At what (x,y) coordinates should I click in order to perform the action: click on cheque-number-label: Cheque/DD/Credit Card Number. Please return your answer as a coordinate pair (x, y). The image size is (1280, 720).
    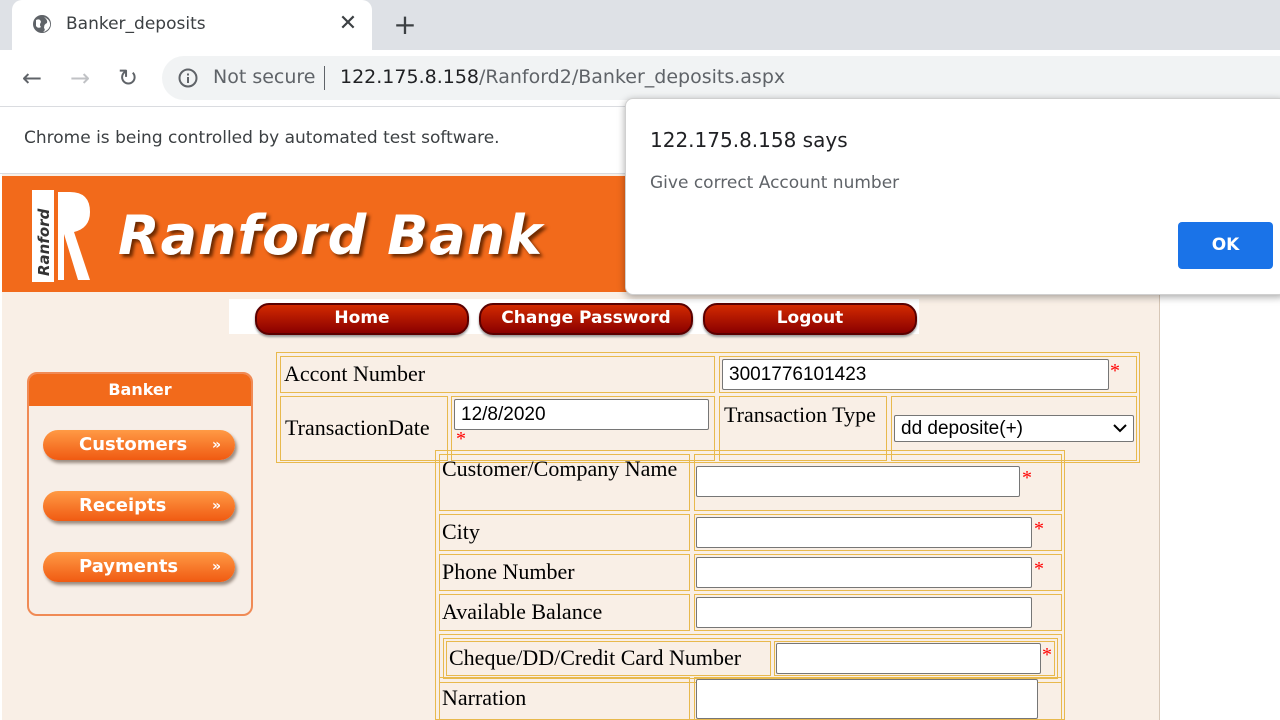
    Looking at the image, I should click on (595, 657).